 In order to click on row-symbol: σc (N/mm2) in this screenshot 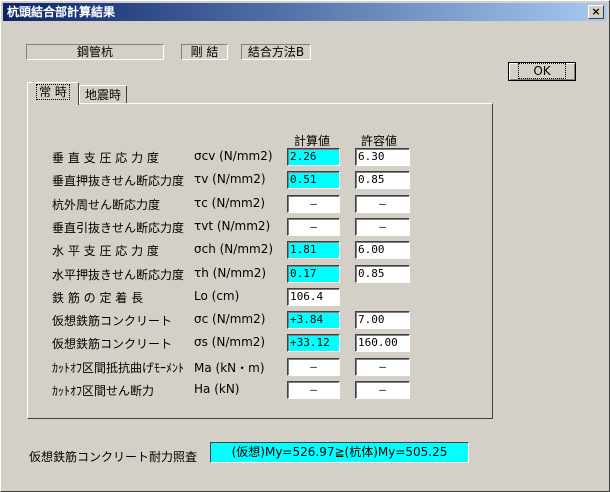, I will do `click(230, 319)`.